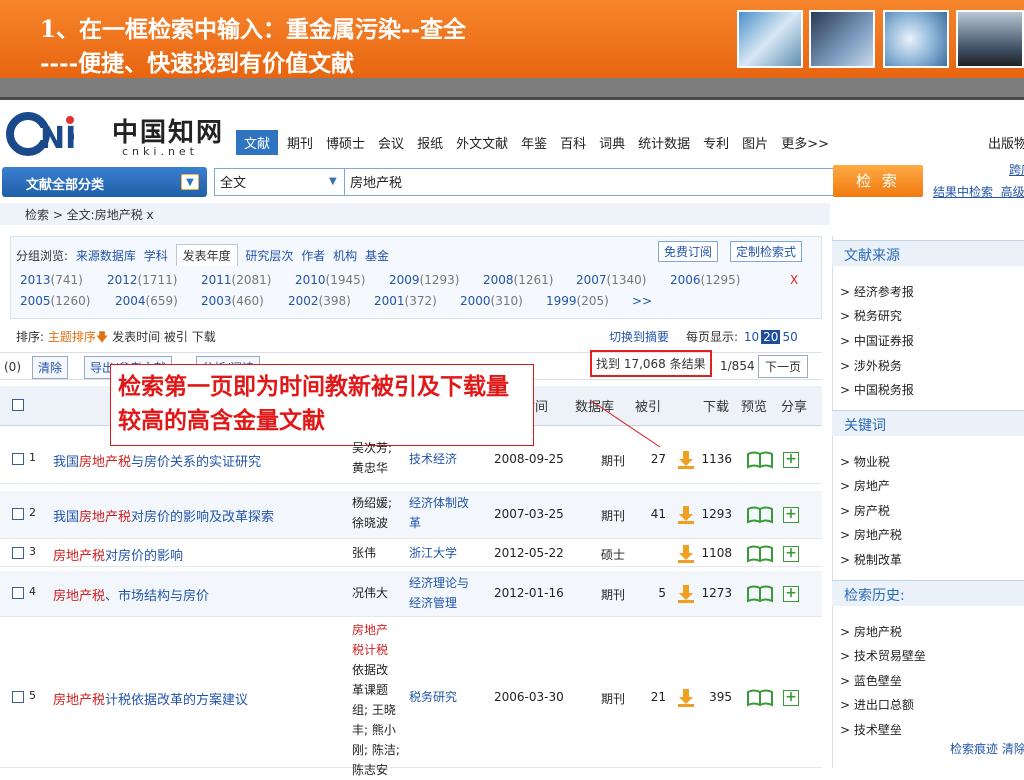 The image size is (1024, 780). What do you see at coordinates (447, 513) in the screenshot?
I see `result-source: 经济体制改革` at bounding box center [447, 513].